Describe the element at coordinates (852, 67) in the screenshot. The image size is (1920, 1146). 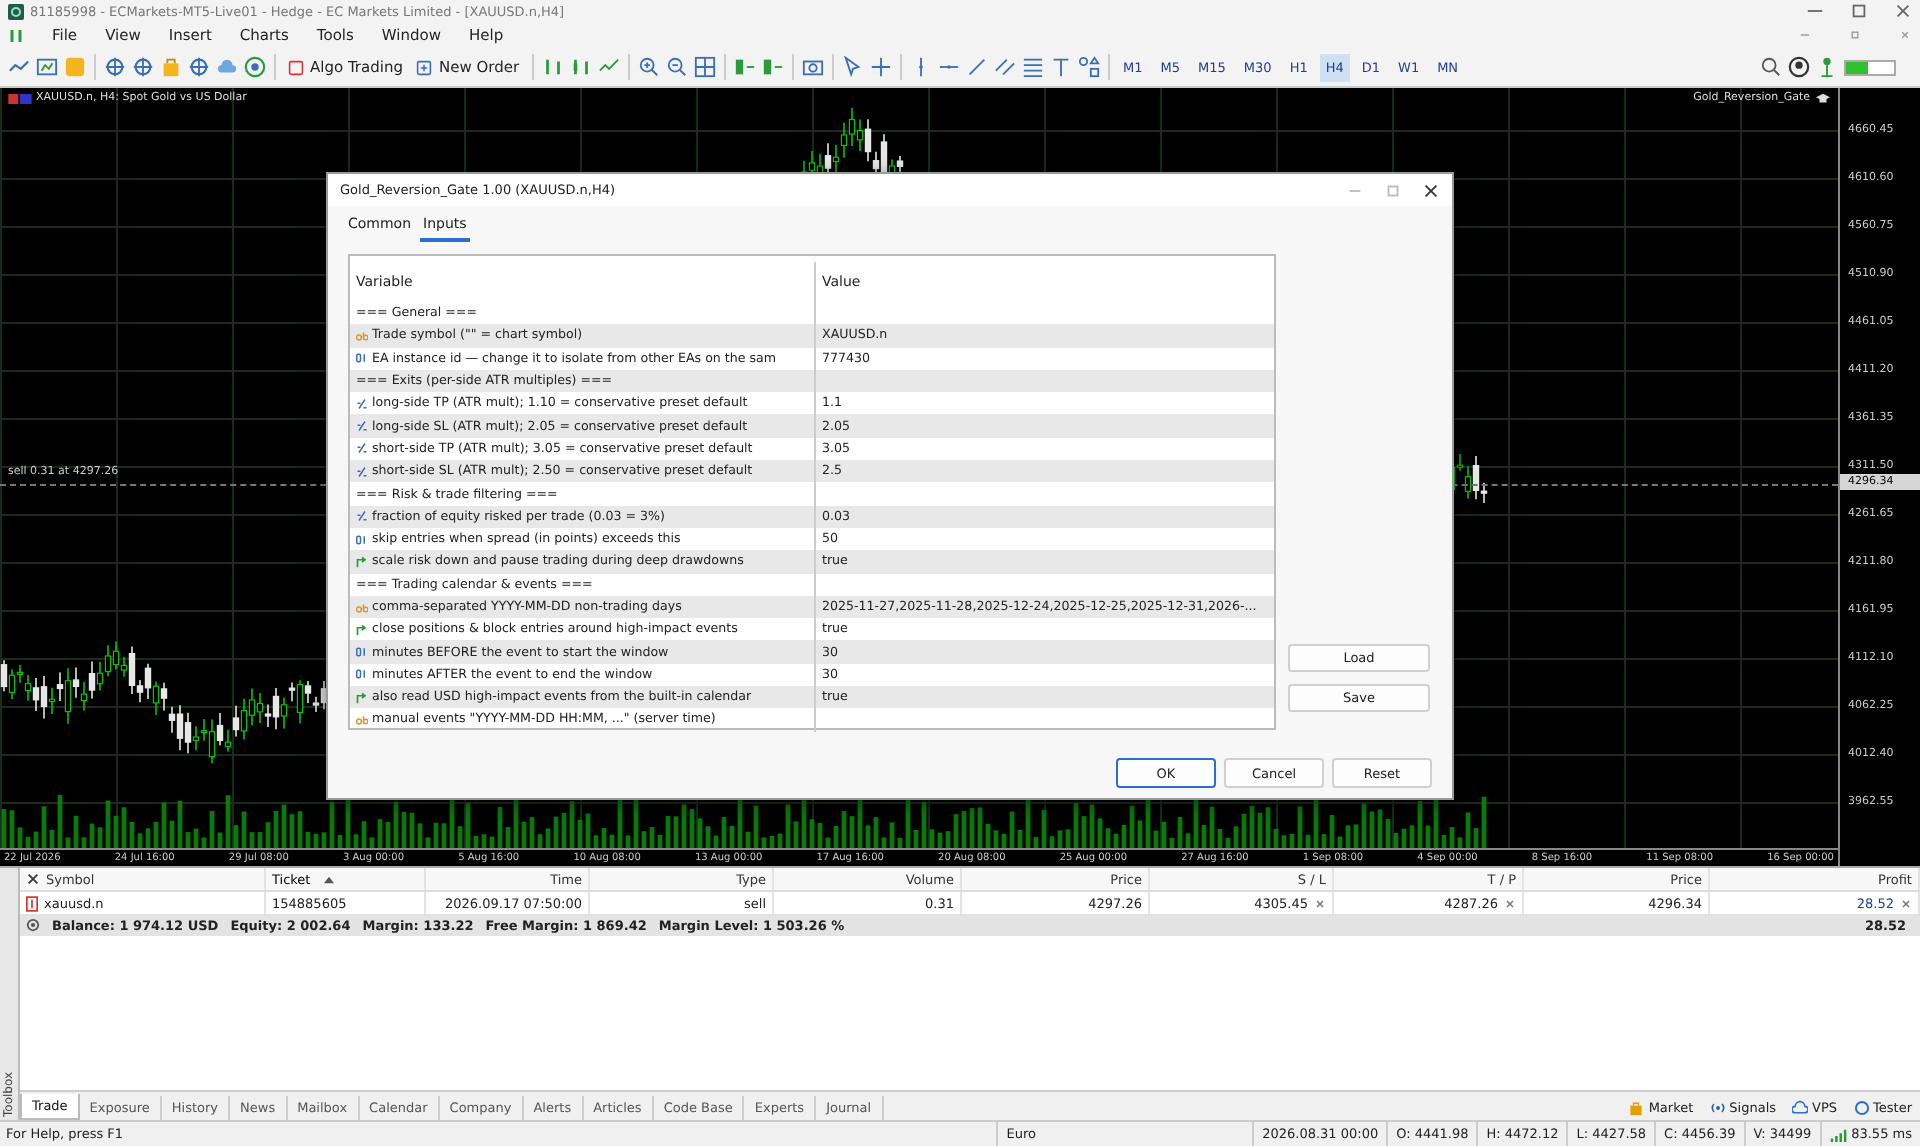
I see `cursor-icon` at that location.